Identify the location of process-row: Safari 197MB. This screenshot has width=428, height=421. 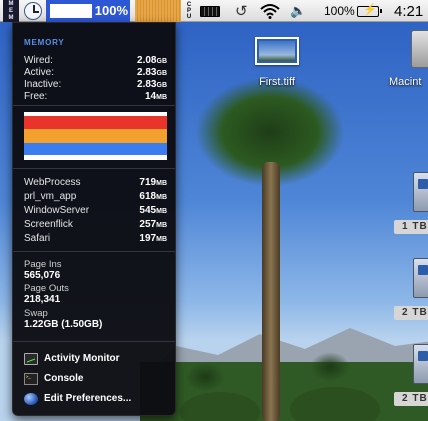
(95, 238).